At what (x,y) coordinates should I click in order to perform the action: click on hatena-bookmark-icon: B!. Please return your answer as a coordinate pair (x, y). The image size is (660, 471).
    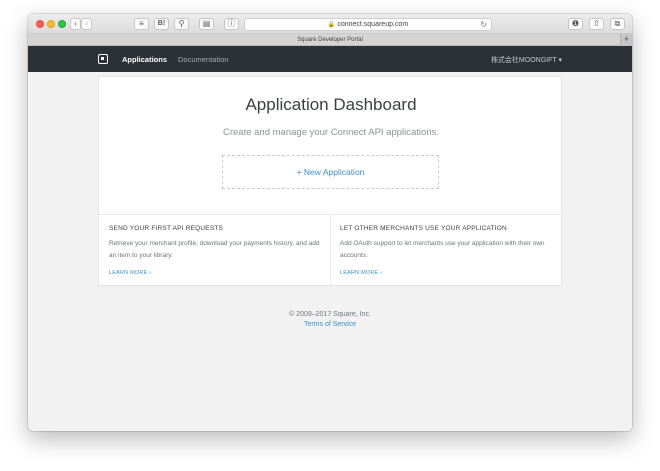
    Looking at the image, I should click on (161, 24).